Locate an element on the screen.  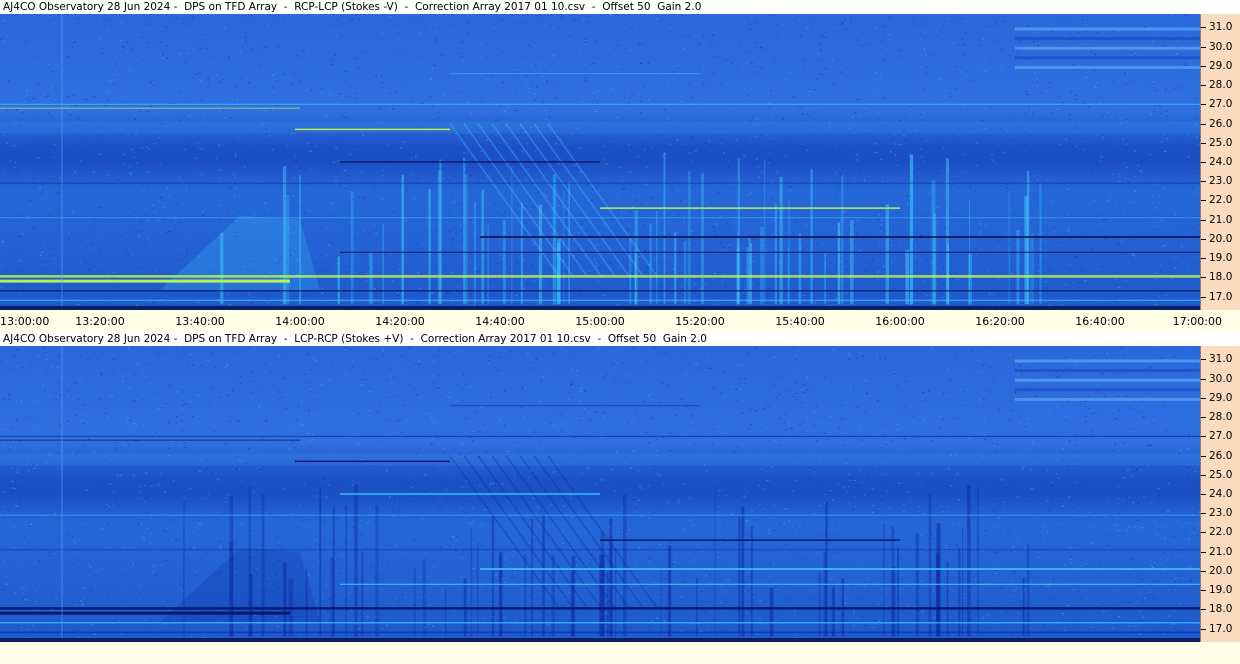
x-tick-label: 13:00:00 is located at coordinates (25, 321).